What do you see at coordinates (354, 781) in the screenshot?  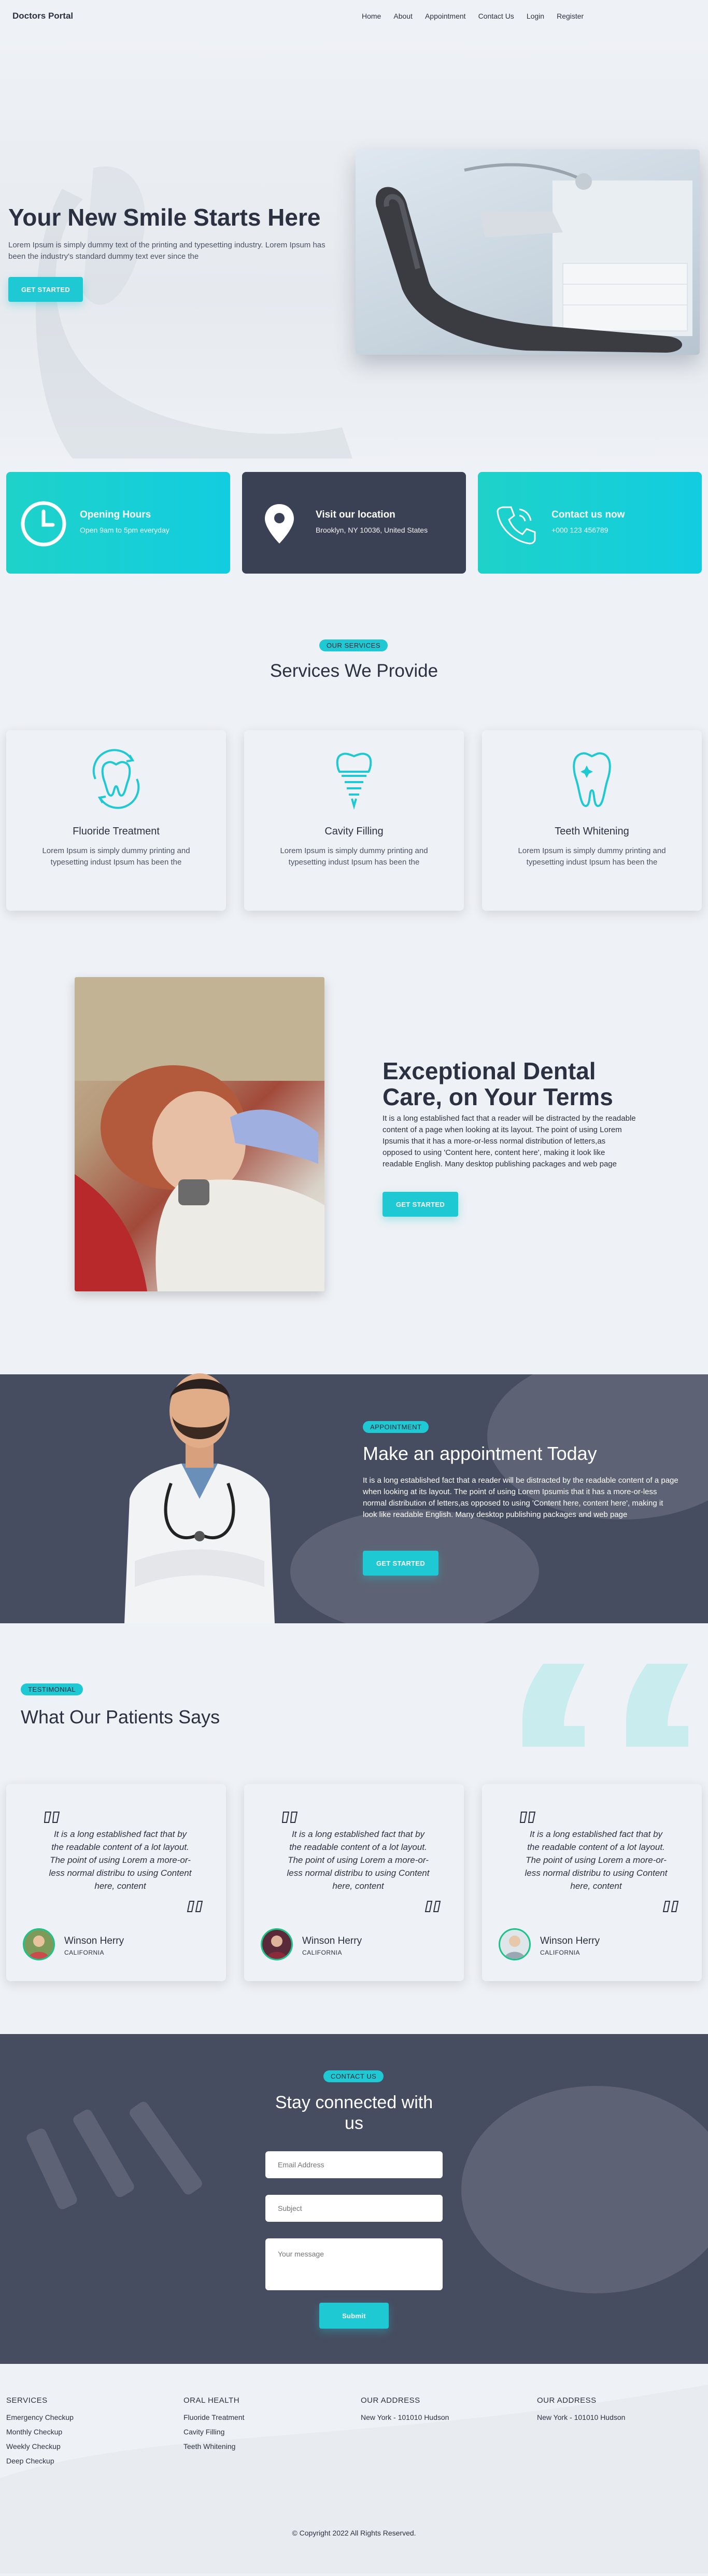 I see `tooth-implant-icon` at bounding box center [354, 781].